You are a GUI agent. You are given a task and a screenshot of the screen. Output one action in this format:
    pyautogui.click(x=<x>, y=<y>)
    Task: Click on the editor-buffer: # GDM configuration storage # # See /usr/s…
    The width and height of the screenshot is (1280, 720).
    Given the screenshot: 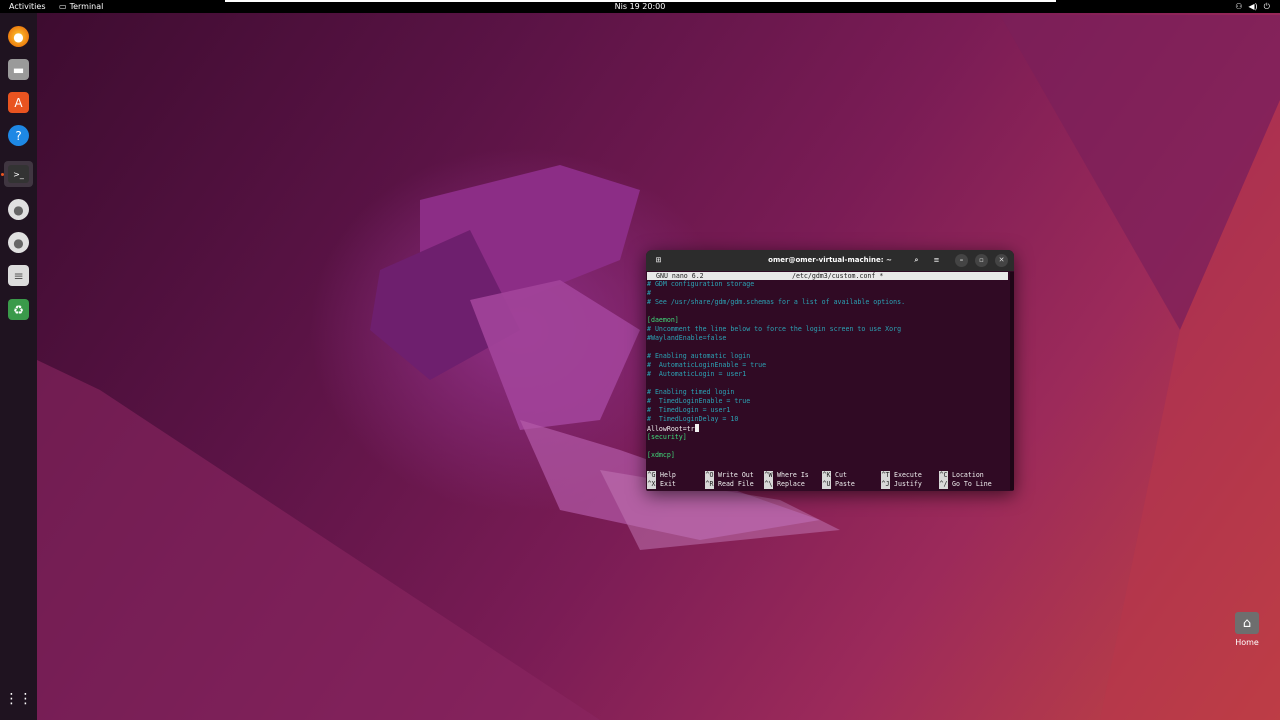 What is the action you would take?
    pyautogui.click(x=827, y=370)
    